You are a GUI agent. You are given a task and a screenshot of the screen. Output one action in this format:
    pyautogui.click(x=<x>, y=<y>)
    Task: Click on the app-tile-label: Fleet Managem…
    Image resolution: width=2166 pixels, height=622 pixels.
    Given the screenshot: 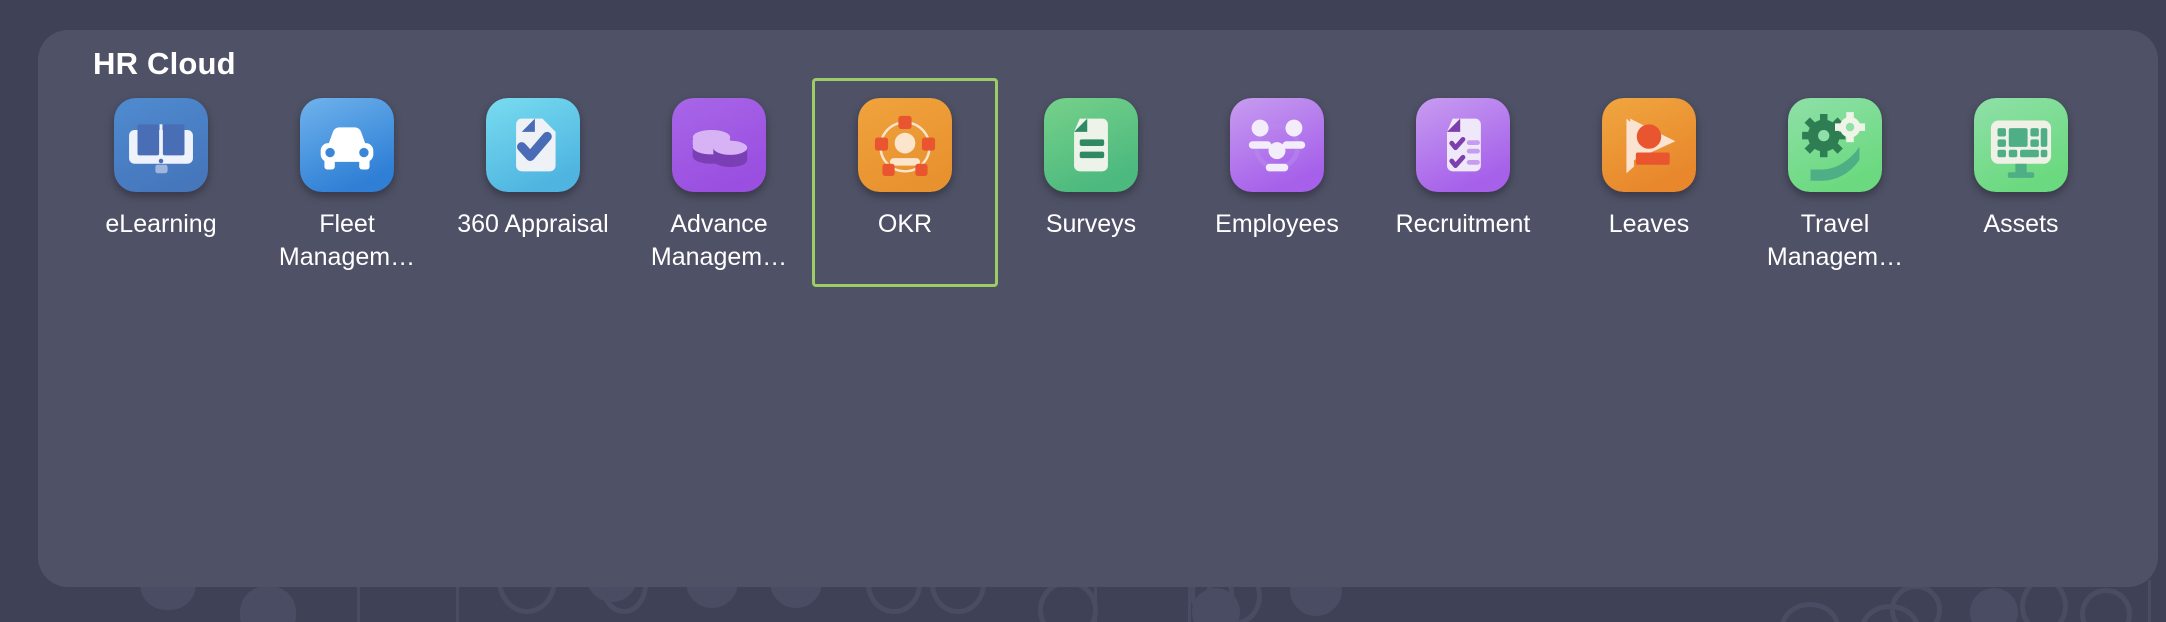 What is the action you would take?
    pyautogui.click(x=347, y=240)
    